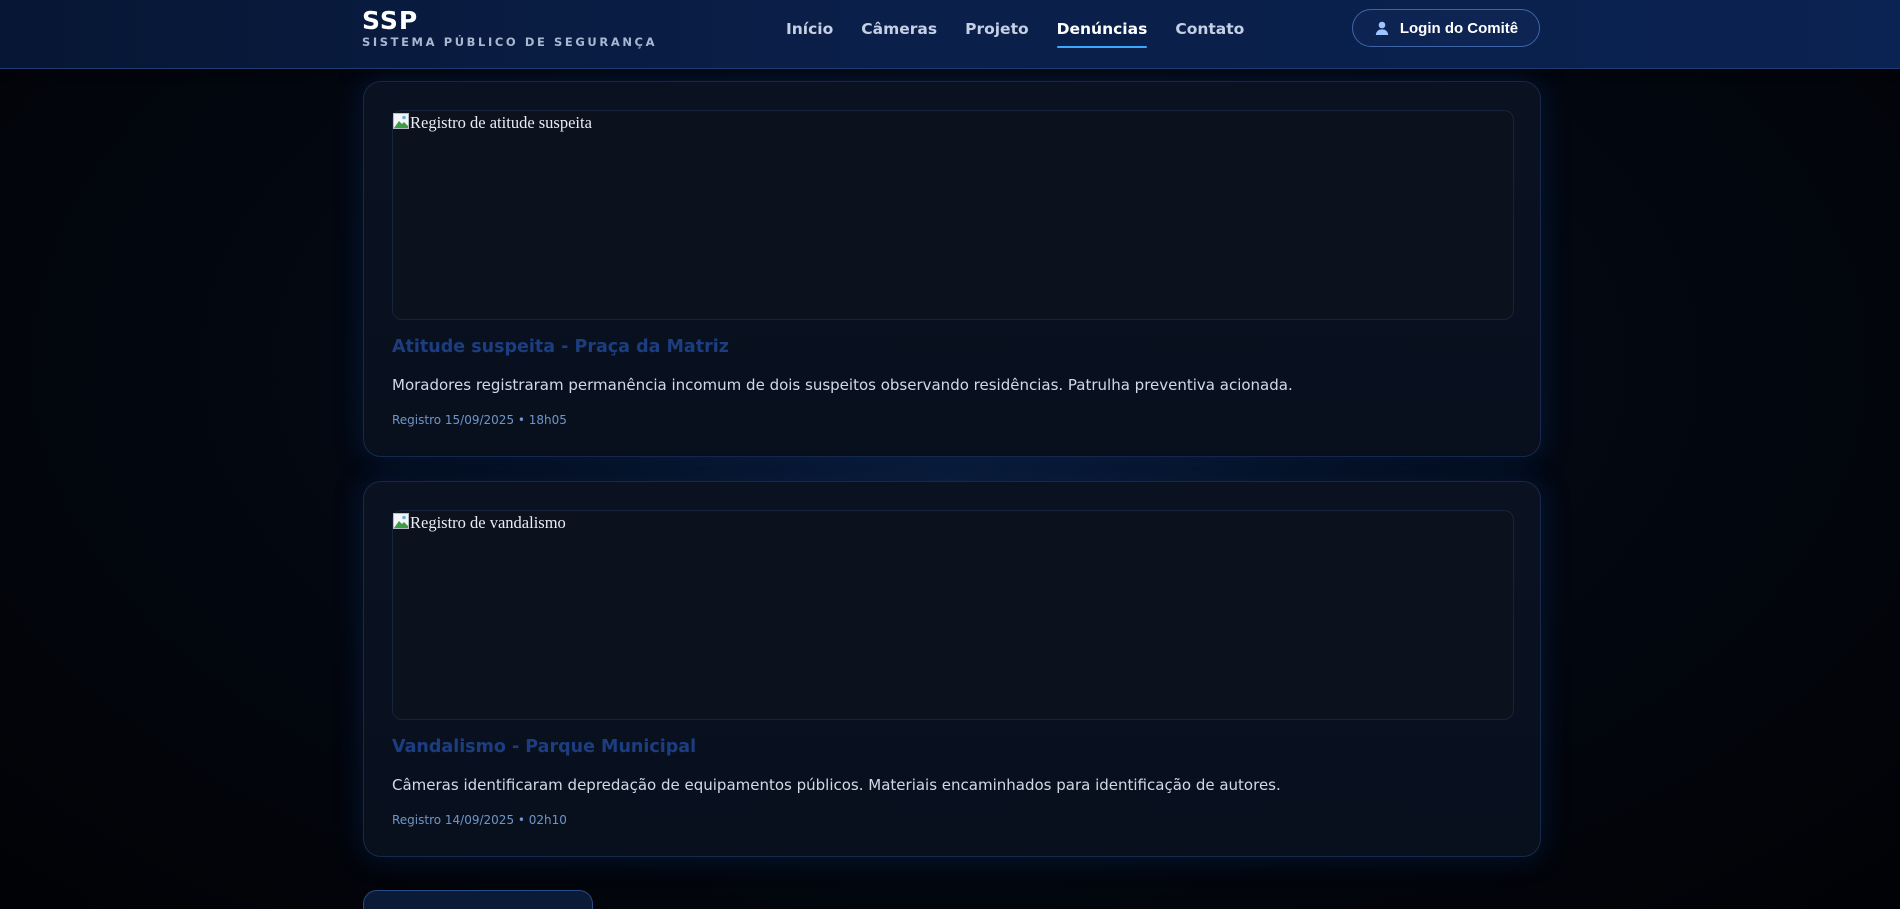 The width and height of the screenshot is (1900, 909). Describe the element at coordinates (953, 215) in the screenshot. I see `report-image: Registro de atitude suspeita` at that location.